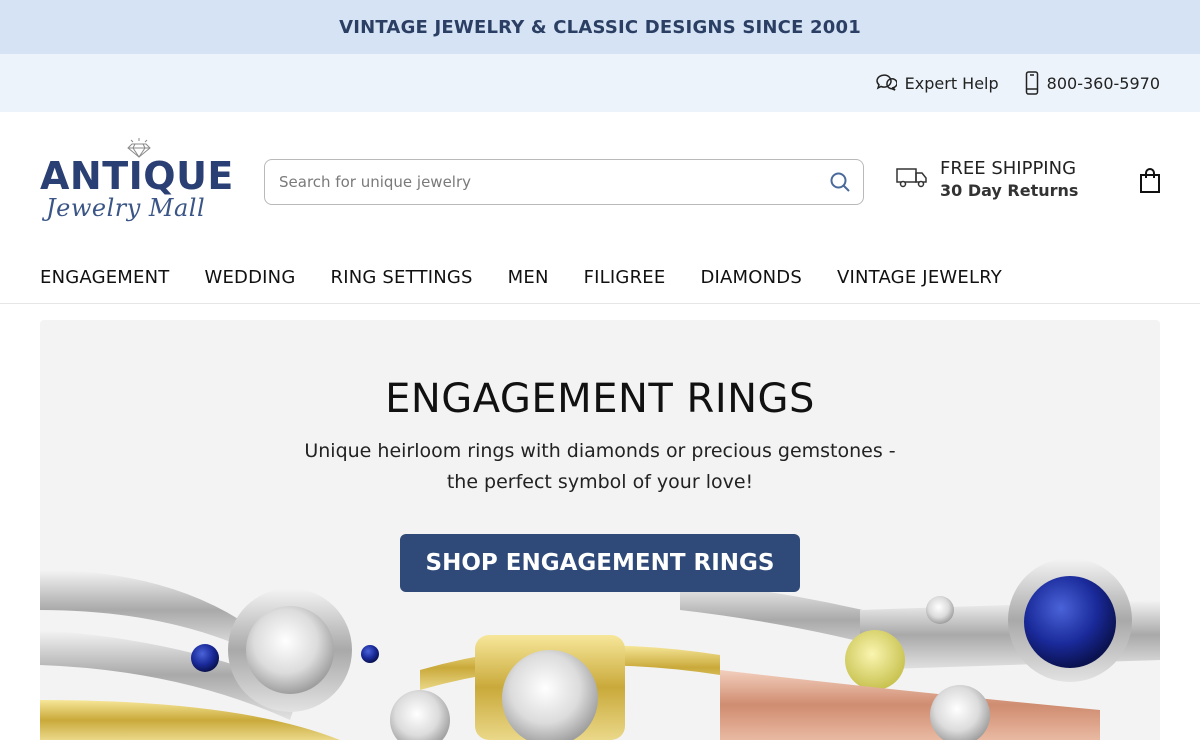  I want to click on logo-wordmark: ANTIQUE, so click(137, 176).